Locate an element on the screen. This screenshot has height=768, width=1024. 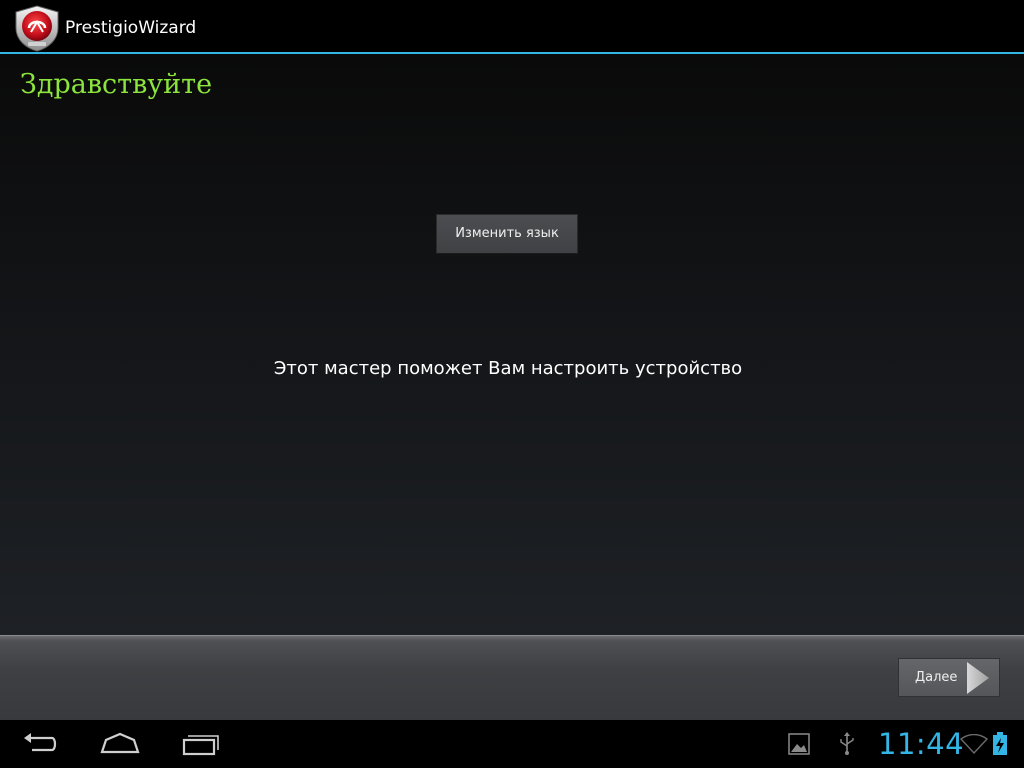
next-button: Далее is located at coordinates (949, 677).